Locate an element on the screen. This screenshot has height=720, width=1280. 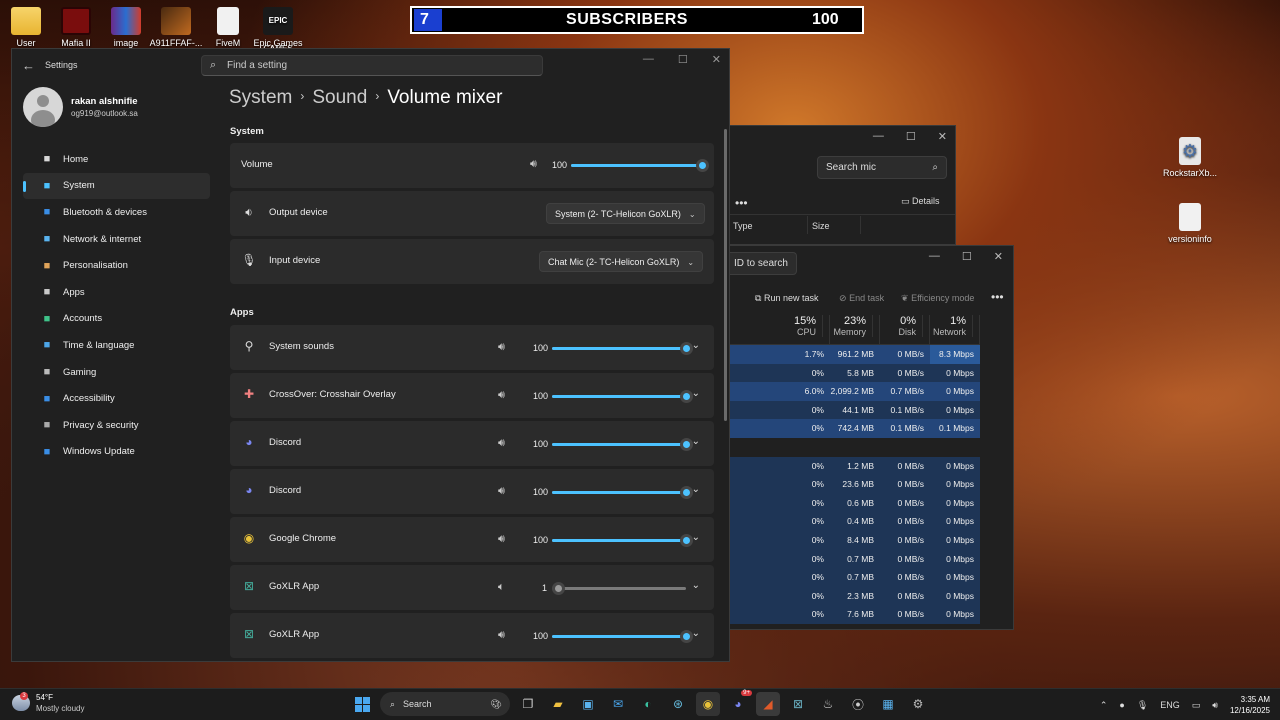
sidebar-item-home: ■ Home is located at coordinates (116, 159).